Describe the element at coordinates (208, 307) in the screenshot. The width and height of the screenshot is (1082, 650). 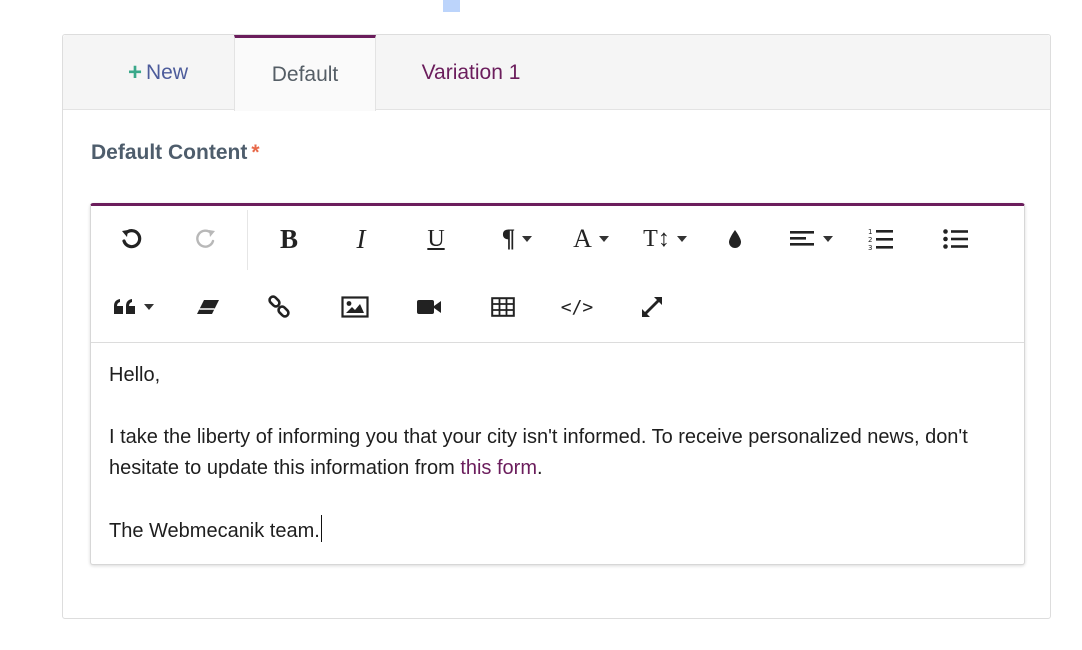
I see `eraser-icon` at that location.